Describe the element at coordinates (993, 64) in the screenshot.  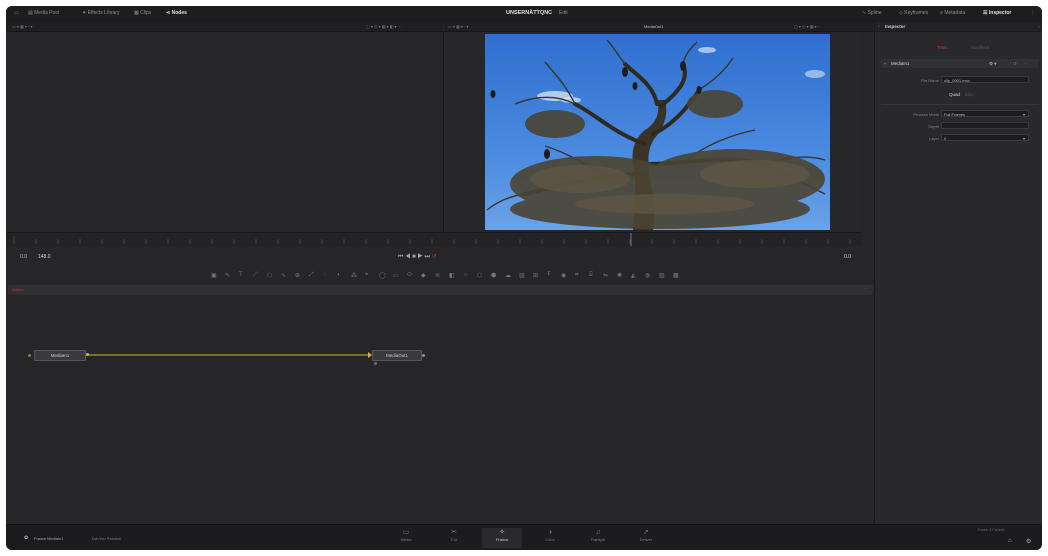
I see `node-settings-icon: ⚙ ▾` at that location.